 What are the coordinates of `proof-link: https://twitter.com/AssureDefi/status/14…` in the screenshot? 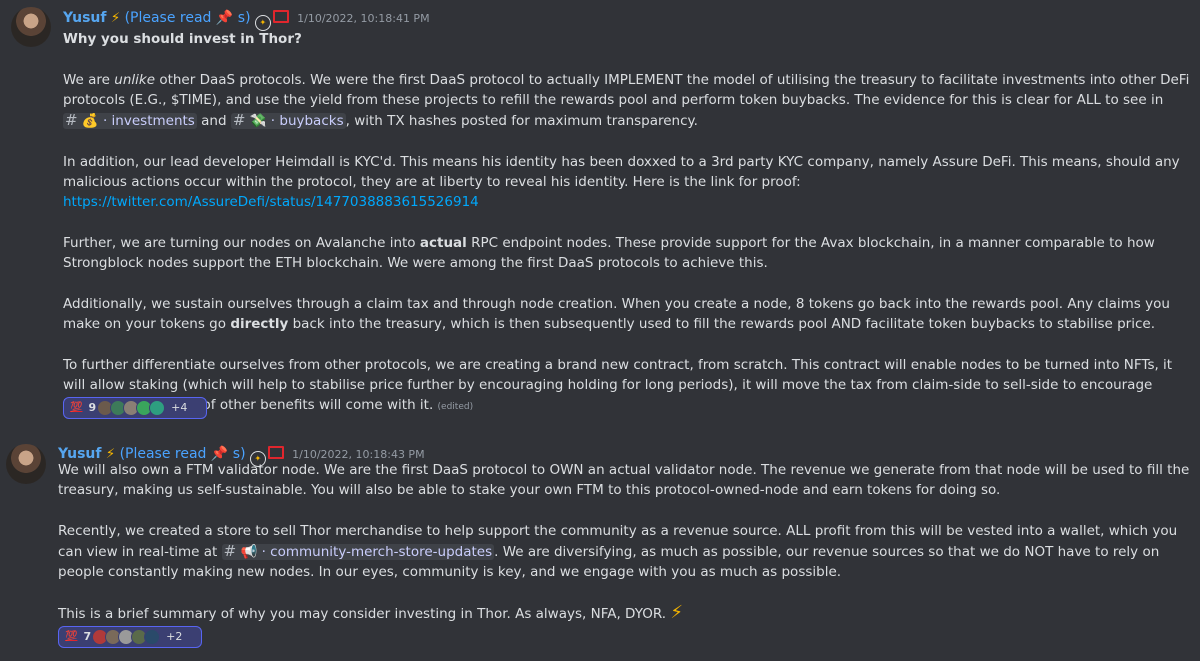 It's located at (271, 202).